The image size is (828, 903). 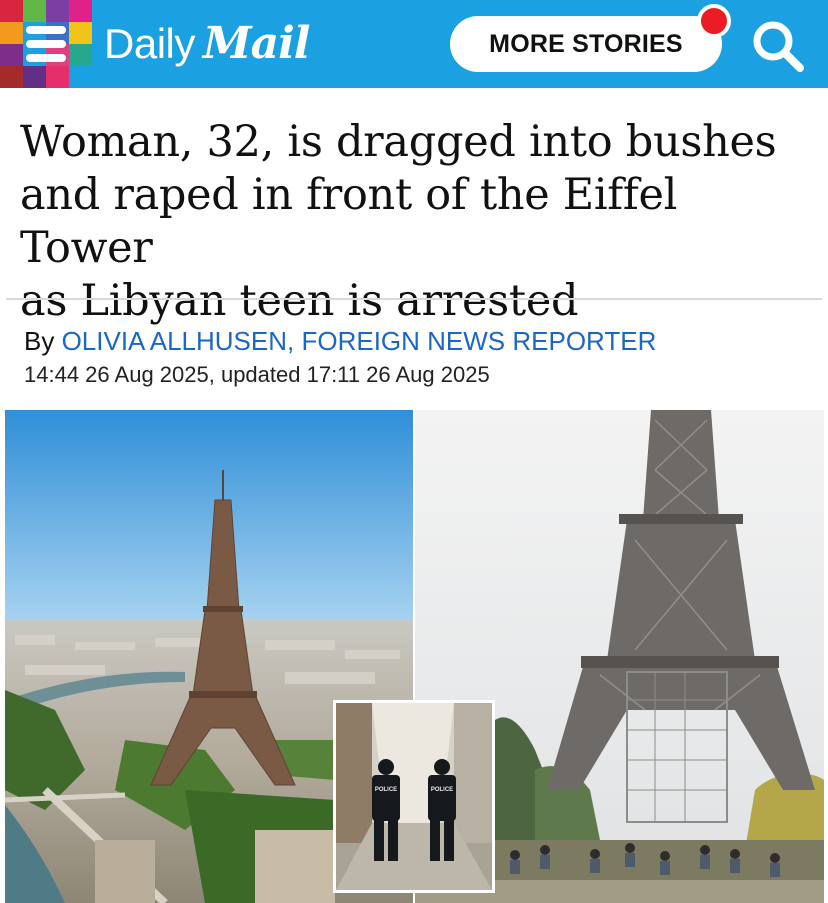 What do you see at coordinates (442, 790) in the screenshot?
I see `police-badge-right: POLICE` at bounding box center [442, 790].